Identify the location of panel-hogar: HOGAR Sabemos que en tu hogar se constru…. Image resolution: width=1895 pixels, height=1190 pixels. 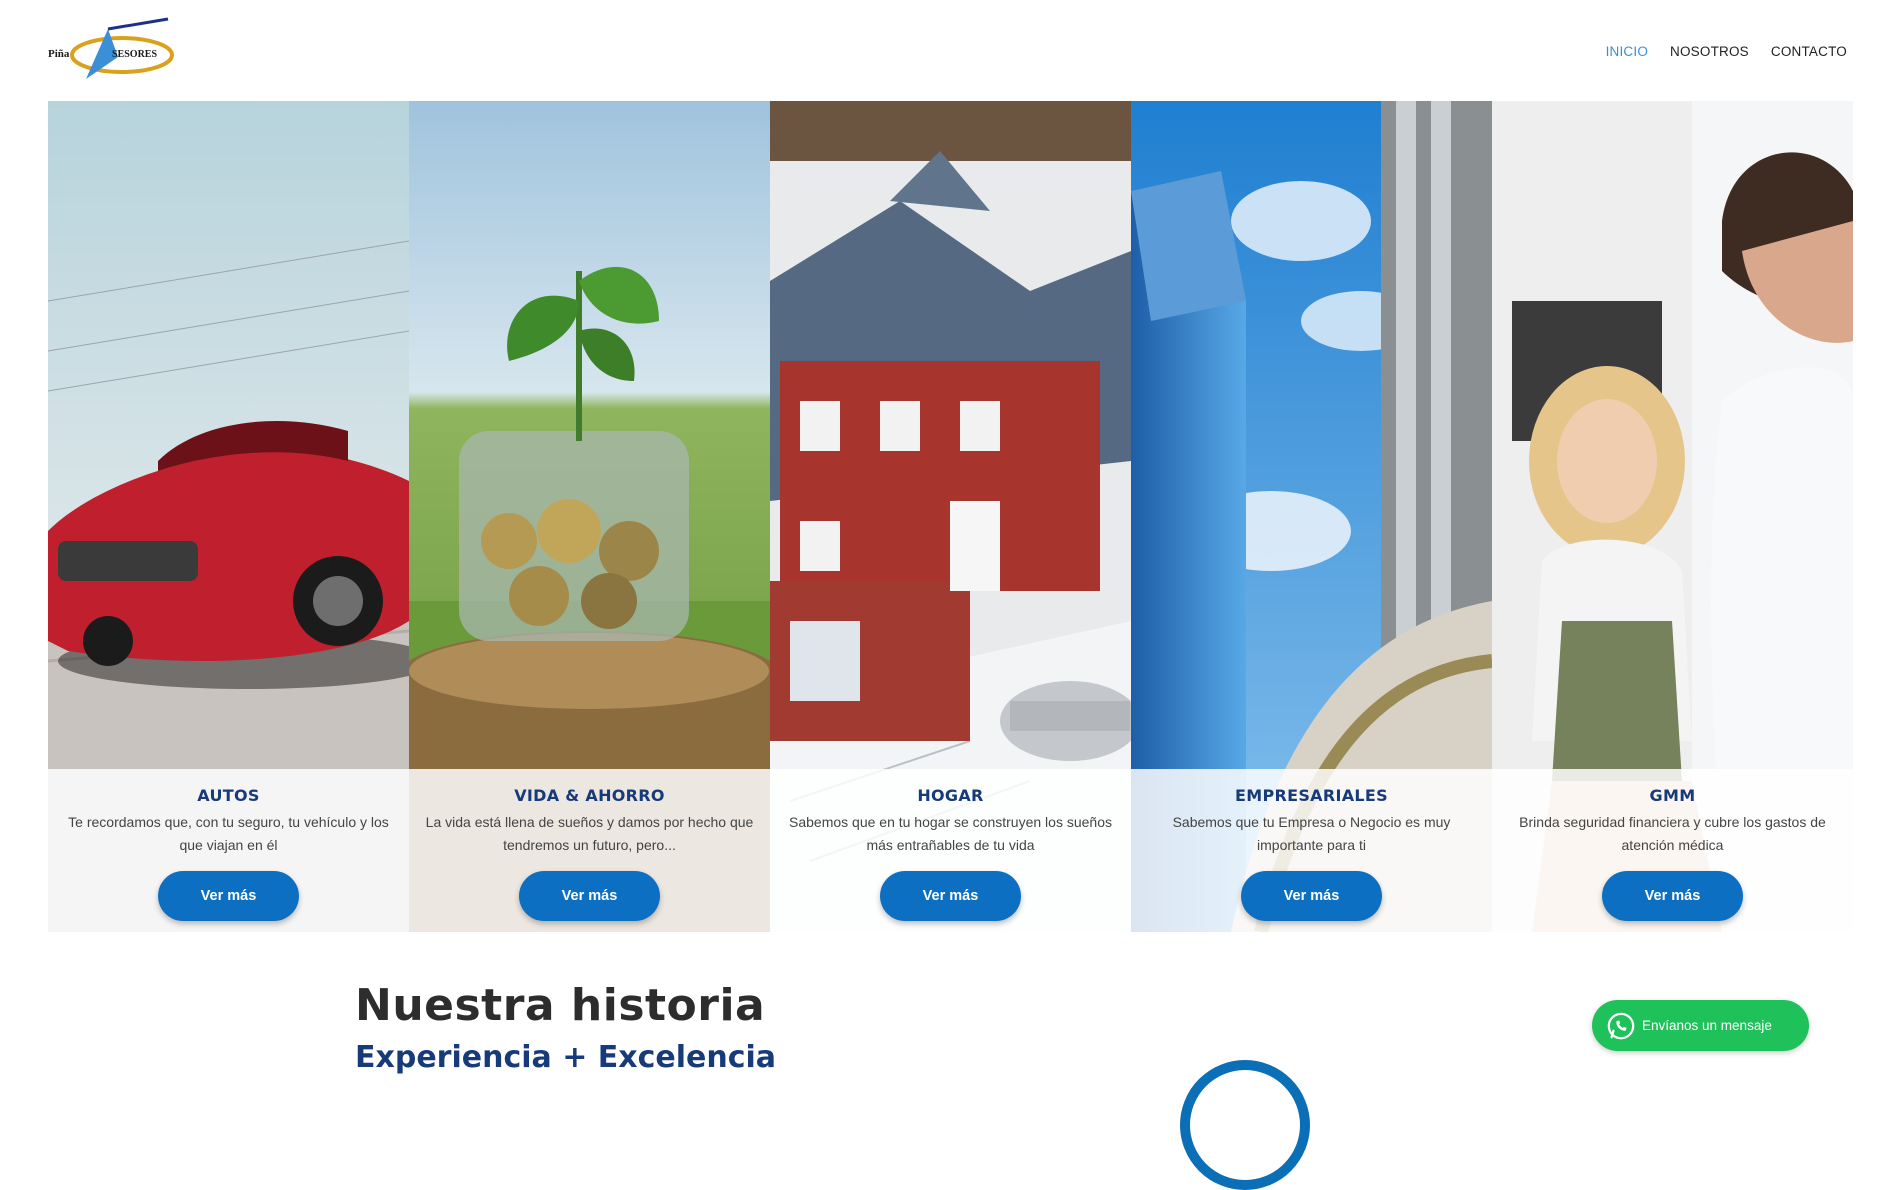
(950, 516).